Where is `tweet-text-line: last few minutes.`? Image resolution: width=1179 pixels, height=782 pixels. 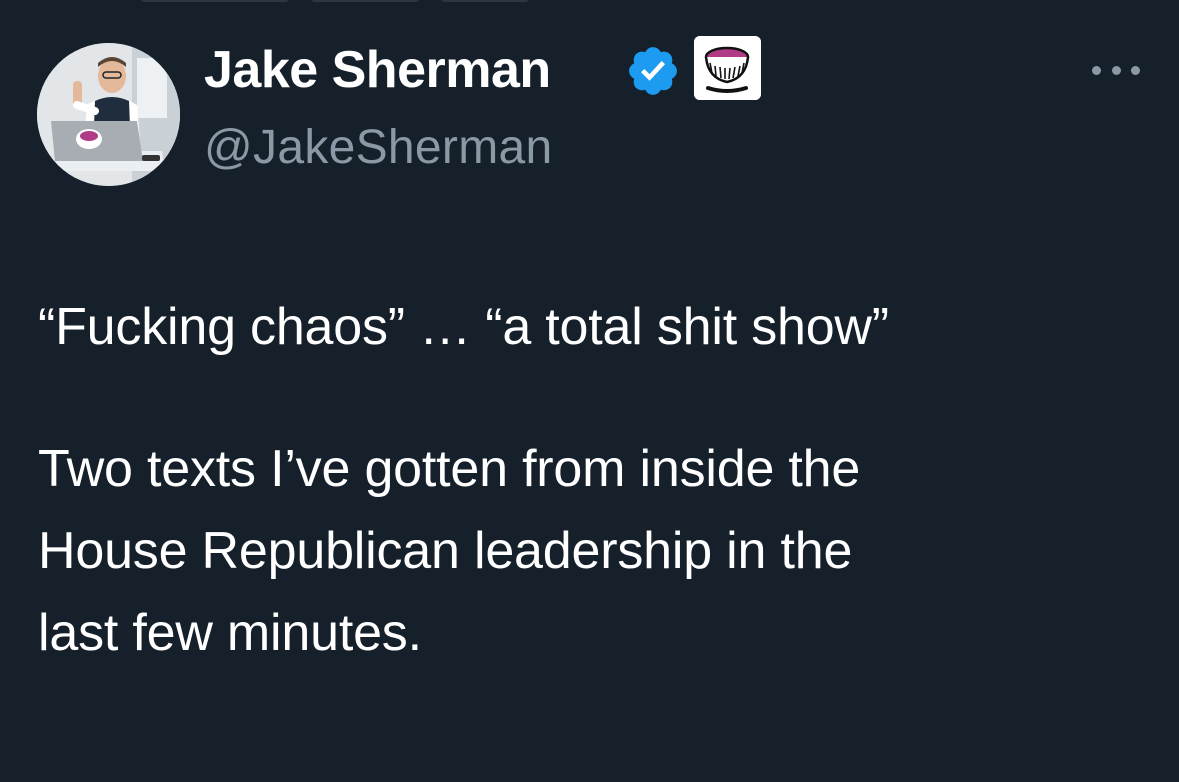 tweet-text-line: last few minutes. is located at coordinates (230, 633).